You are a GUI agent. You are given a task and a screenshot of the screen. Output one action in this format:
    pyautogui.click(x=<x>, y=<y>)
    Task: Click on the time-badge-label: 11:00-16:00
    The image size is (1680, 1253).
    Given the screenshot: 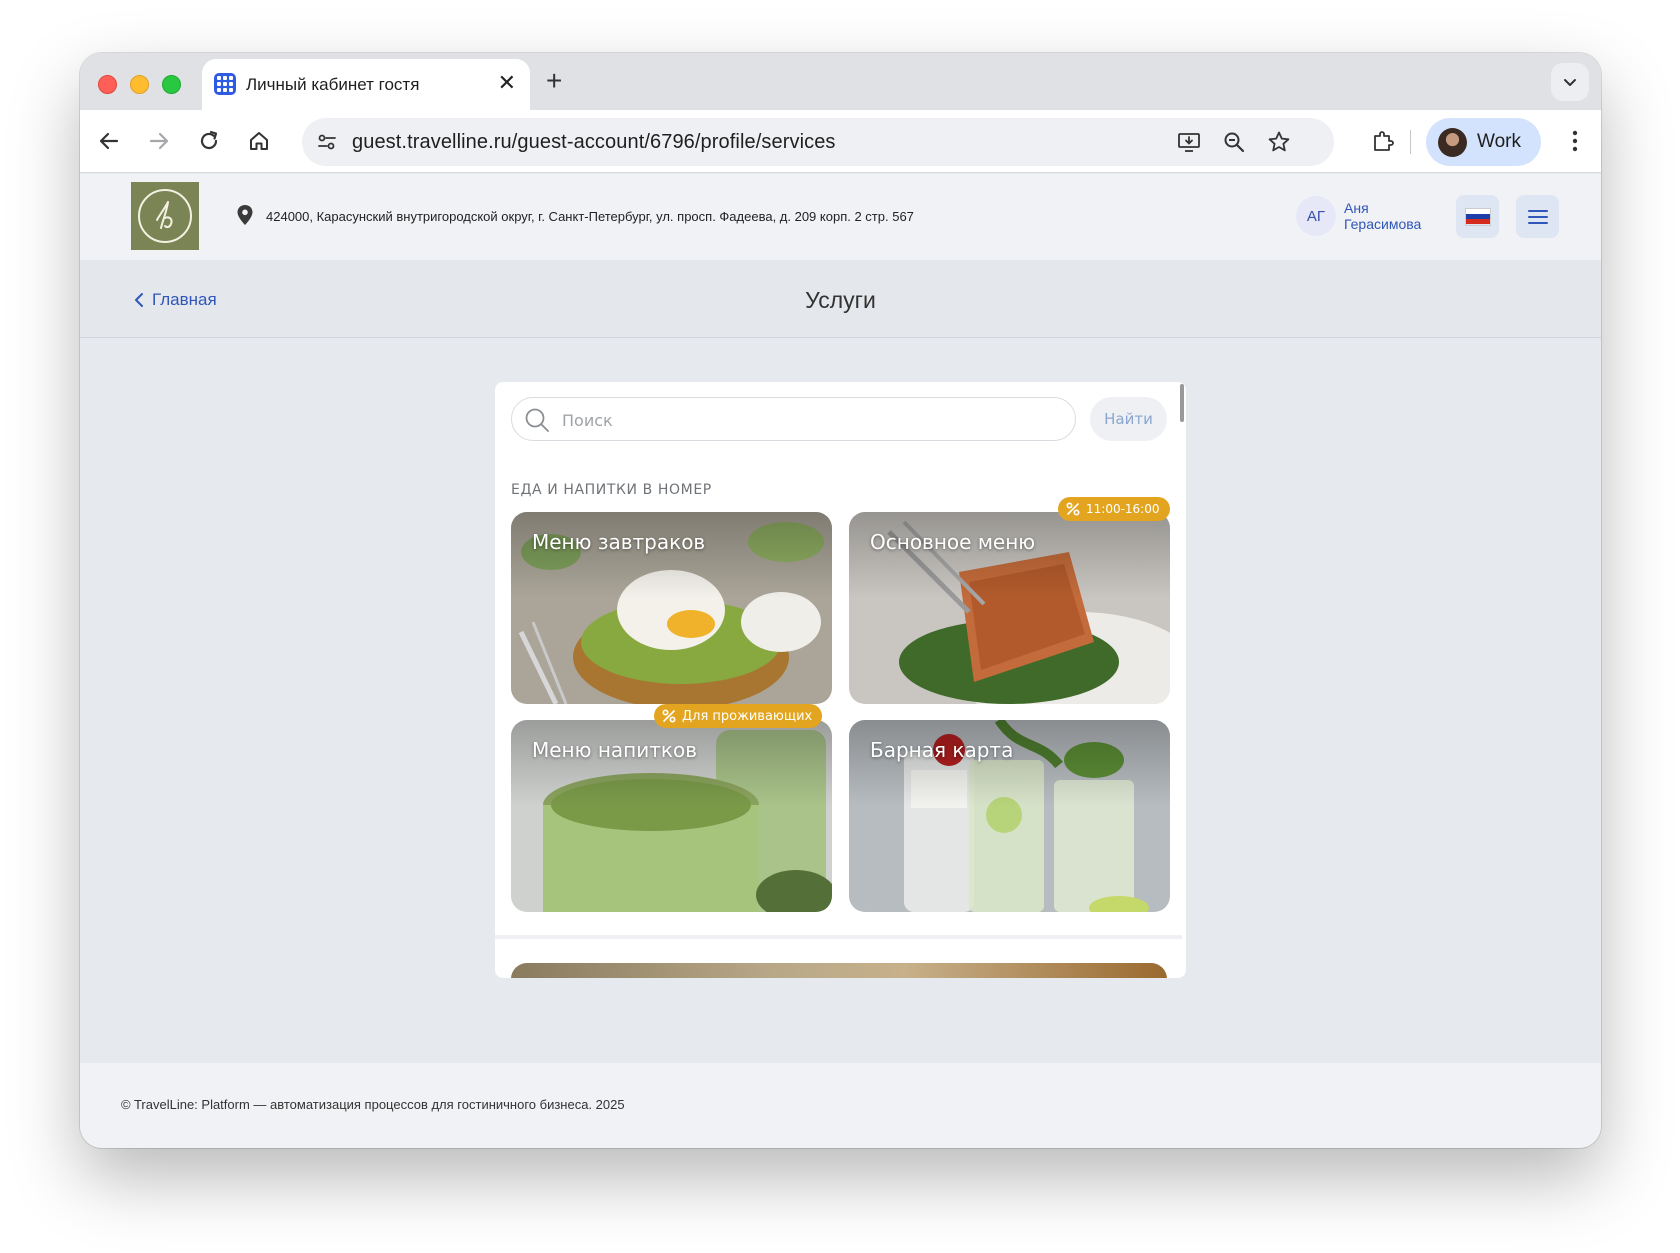 What is the action you would take?
    pyautogui.click(x=1123, y=509)
    